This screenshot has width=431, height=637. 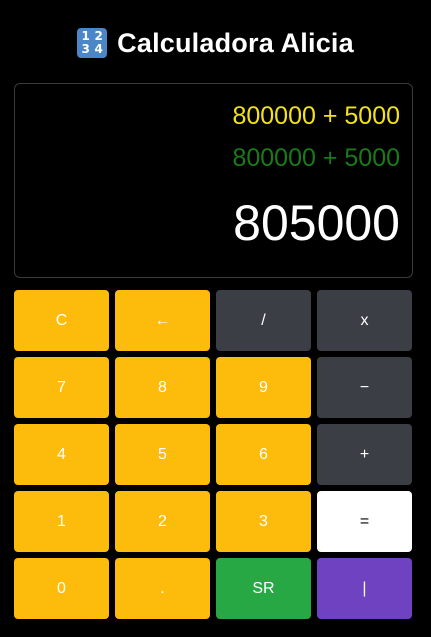 What do you see at coordinates (364, 320) in the screenshot?
I see `multiply-button: x` at bounding box center [364, 320].